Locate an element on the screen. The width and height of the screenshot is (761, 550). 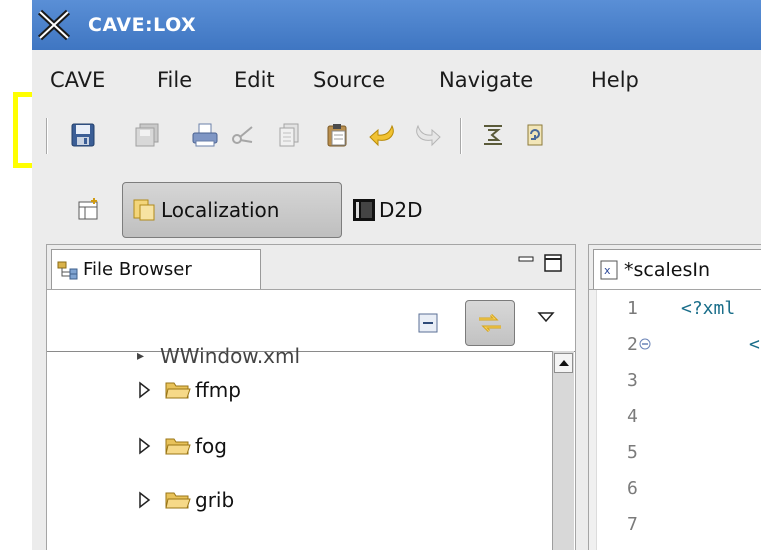
perspective-d2d-button: D2D is located at coordinates (387, 210).